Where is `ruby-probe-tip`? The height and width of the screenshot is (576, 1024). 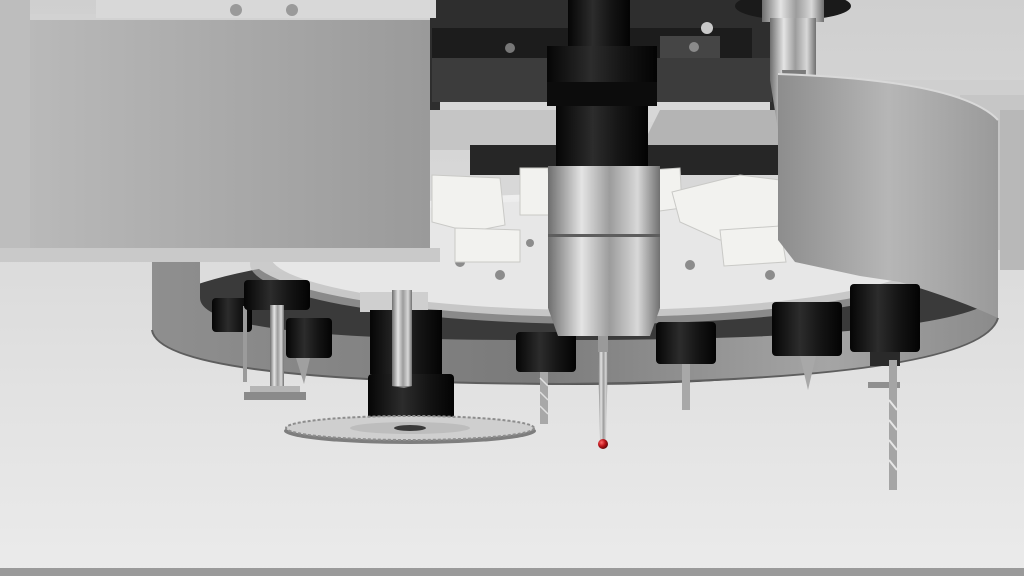 ruby-probe-tip is located at coordinates (603, 444).